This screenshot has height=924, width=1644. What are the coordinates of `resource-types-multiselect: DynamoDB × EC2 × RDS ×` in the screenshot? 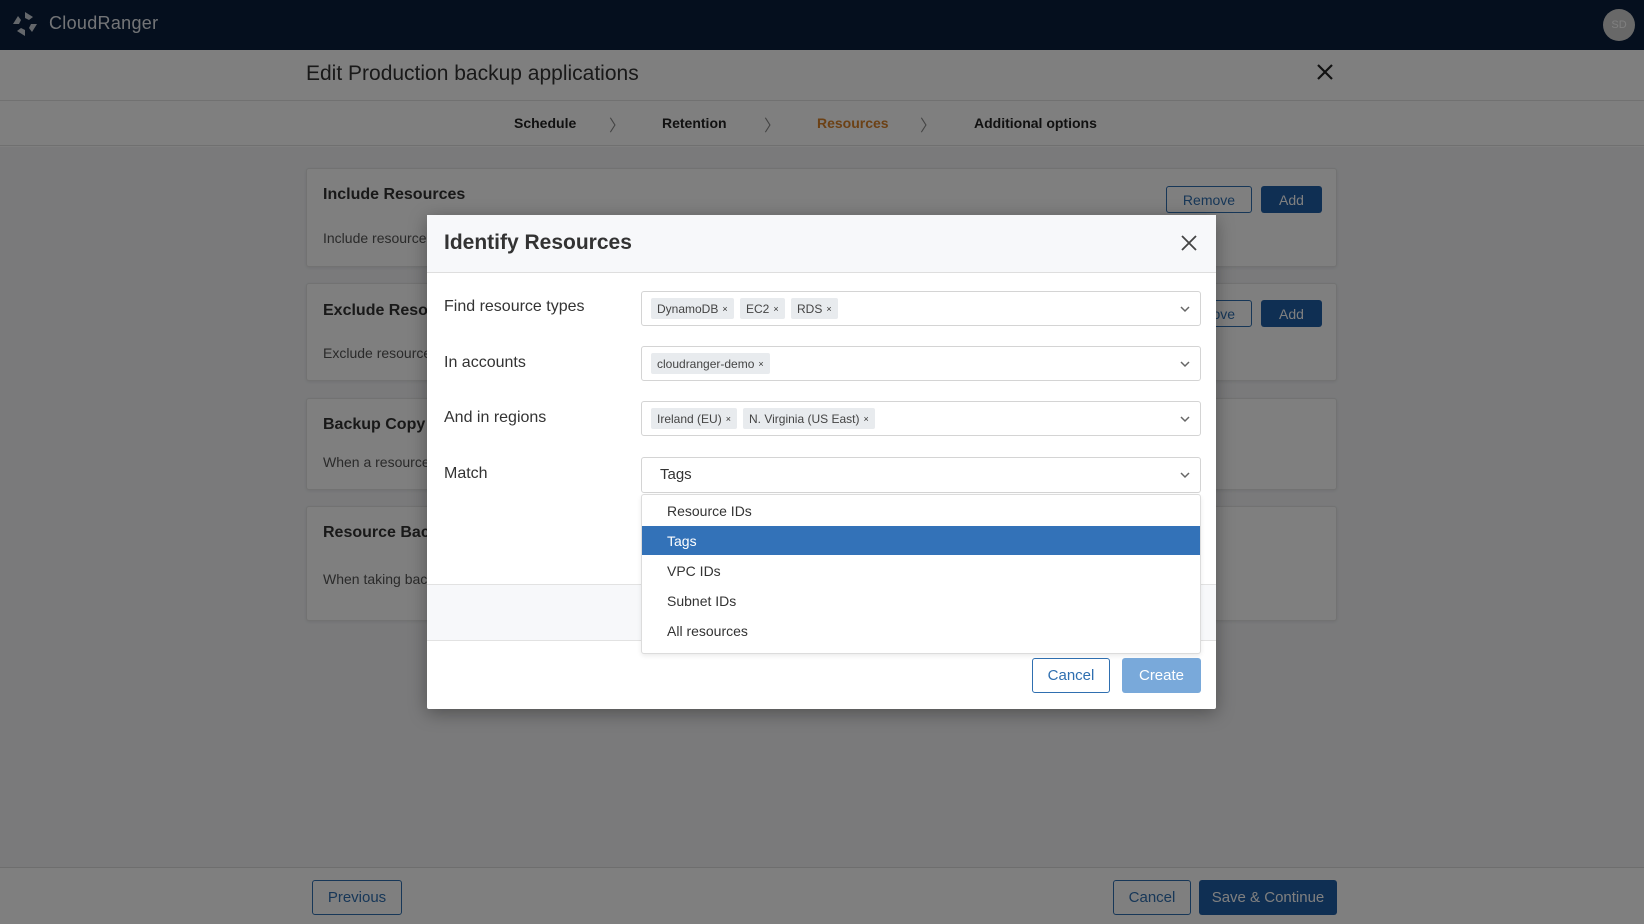 It's located at (921, 308).